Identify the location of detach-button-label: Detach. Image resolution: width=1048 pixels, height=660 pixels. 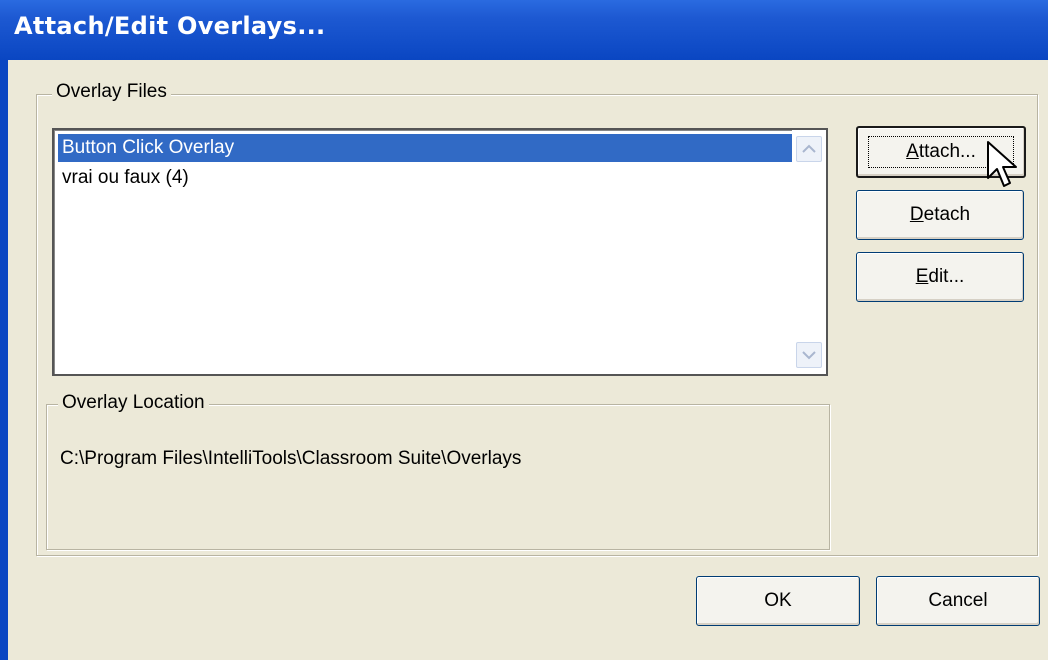
(940, 214).